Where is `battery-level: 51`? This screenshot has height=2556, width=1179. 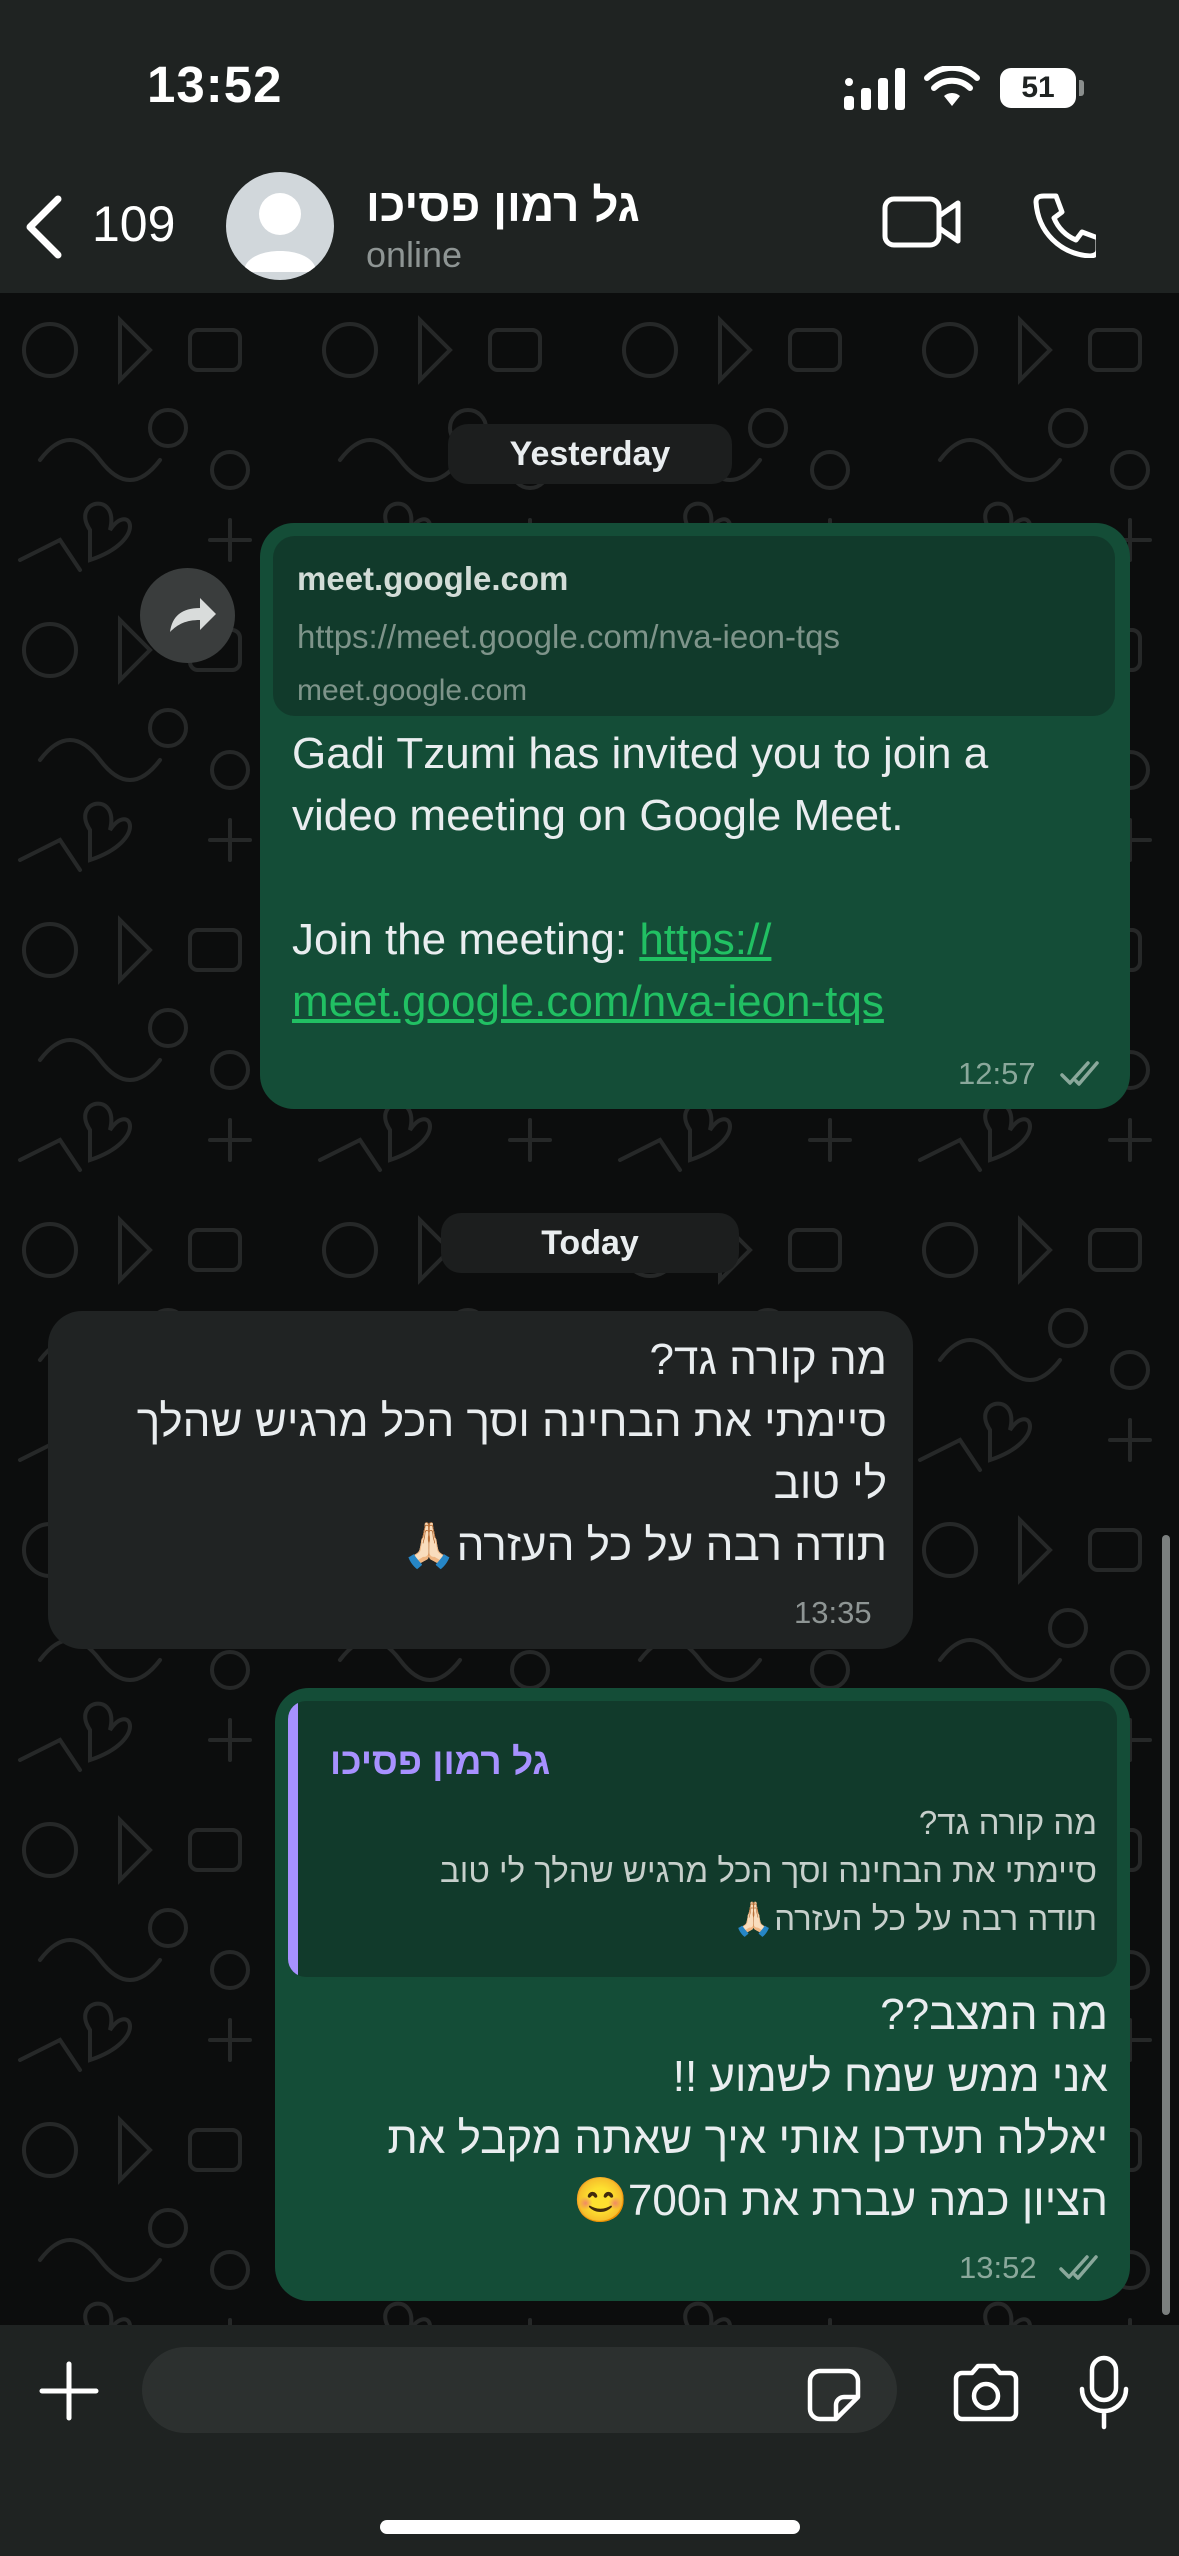 battery-level: 51 is located at coordinates (1038, 87).